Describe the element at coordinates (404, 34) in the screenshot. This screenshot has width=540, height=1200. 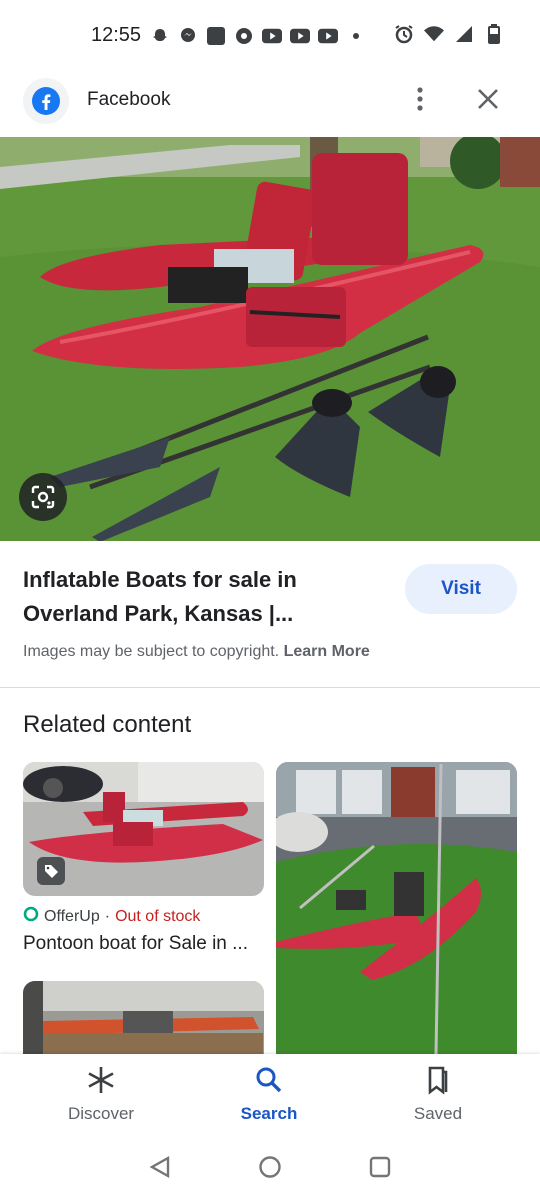
I see `alarm-icon` at that location.